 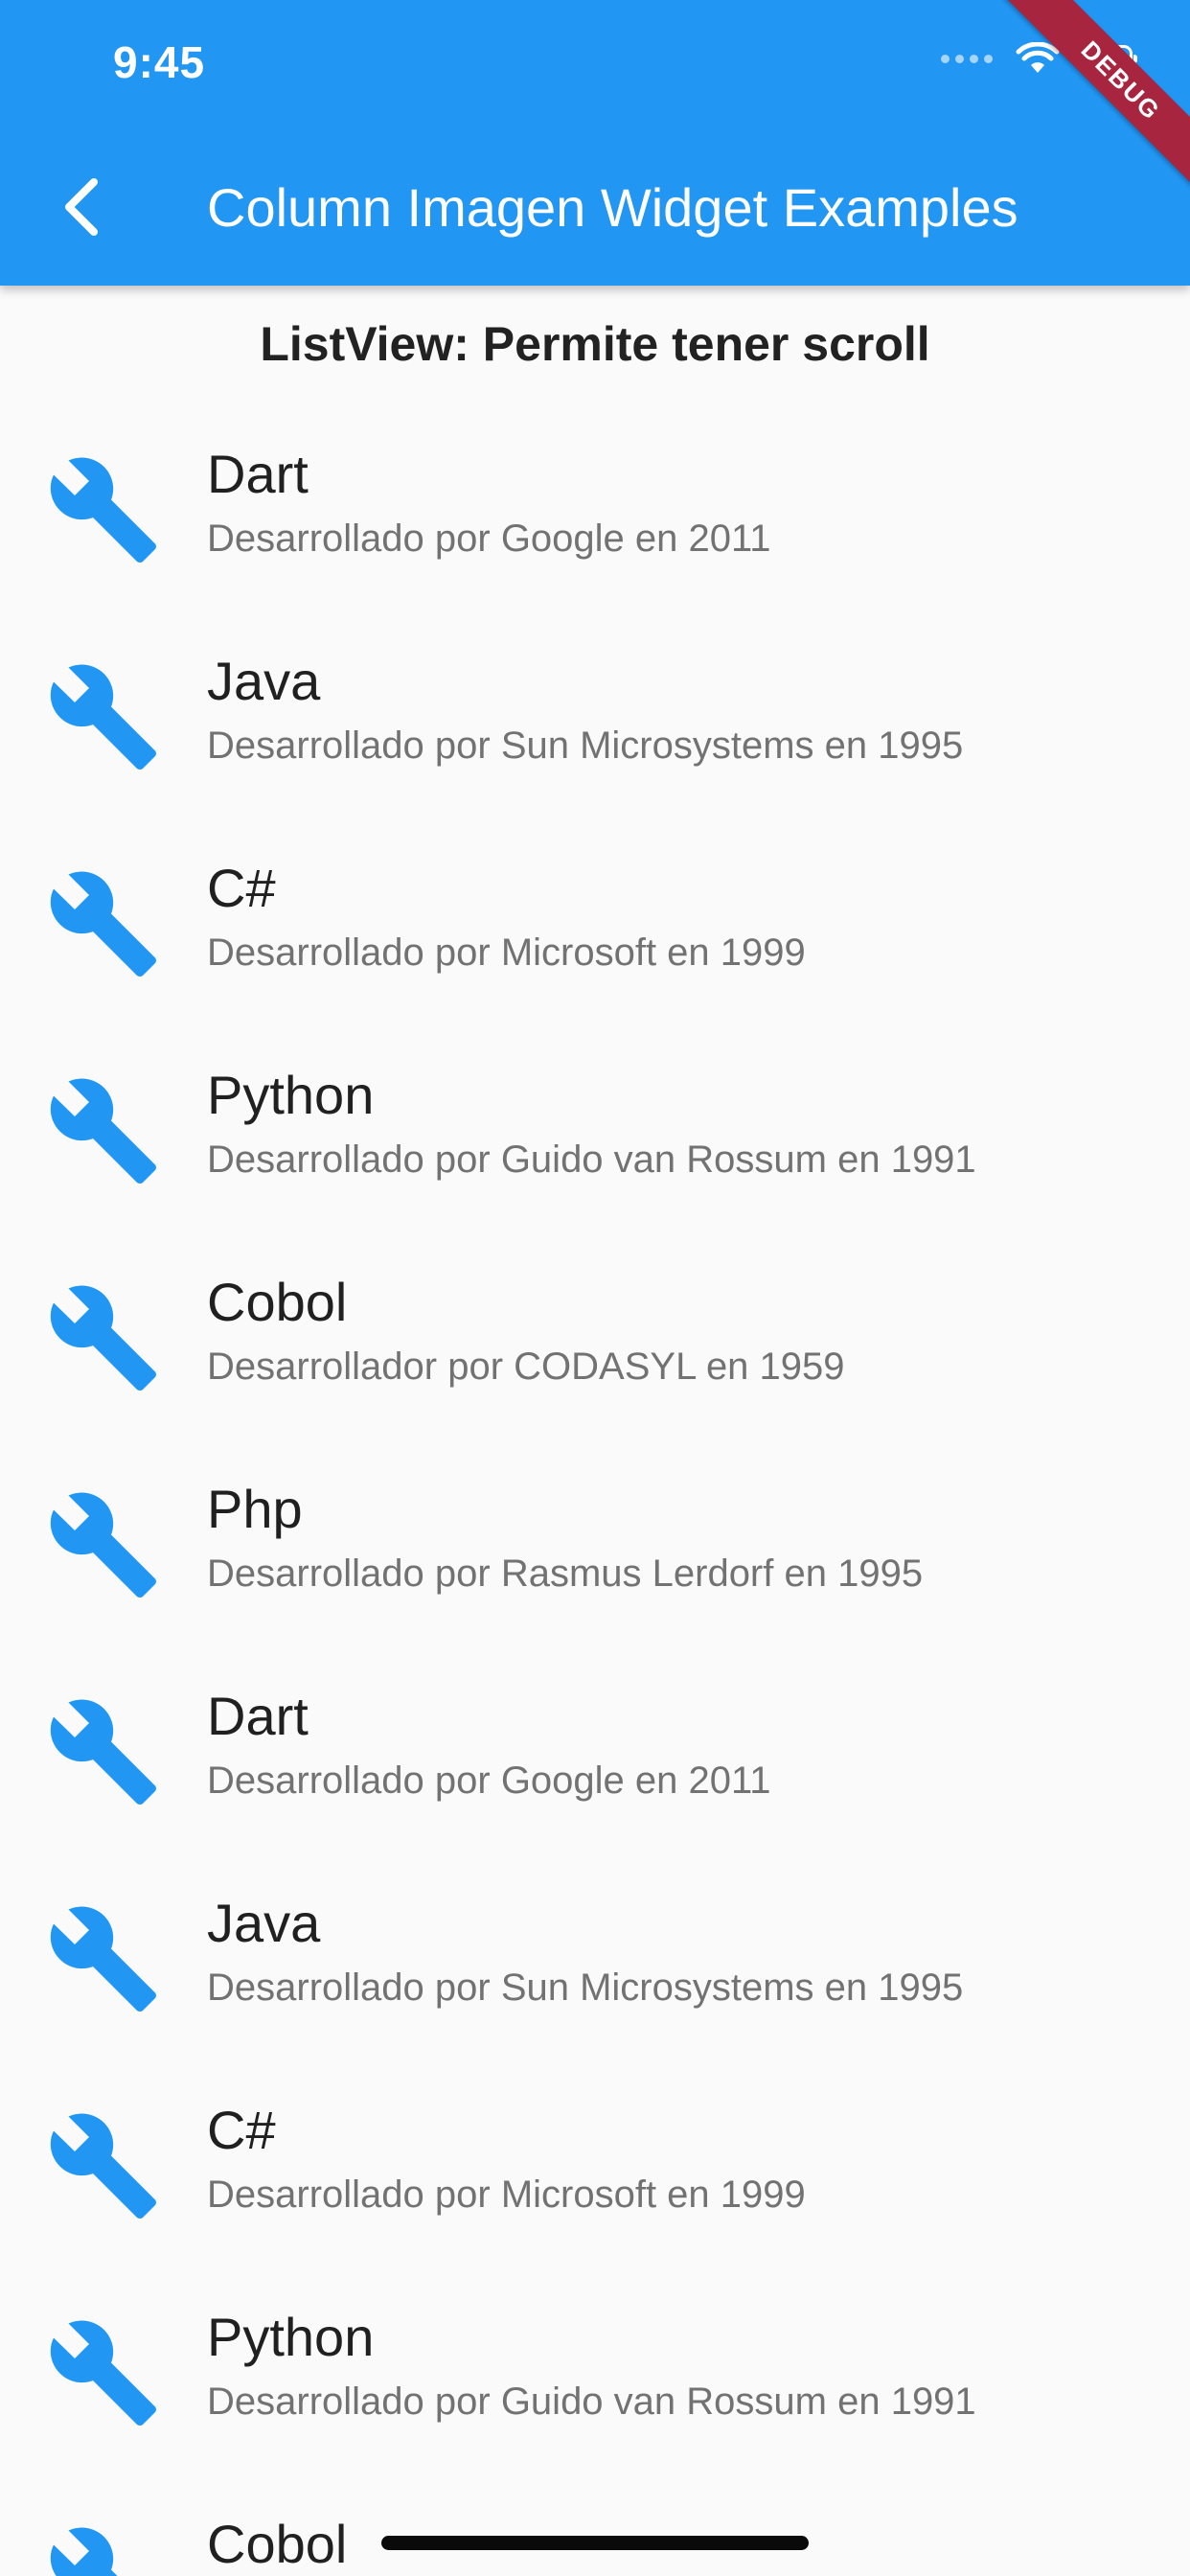 What do you see at coordinates (255, 1509) in the screenshot?
I see `list-item-title: Php` at bounding box center [255, 1509].